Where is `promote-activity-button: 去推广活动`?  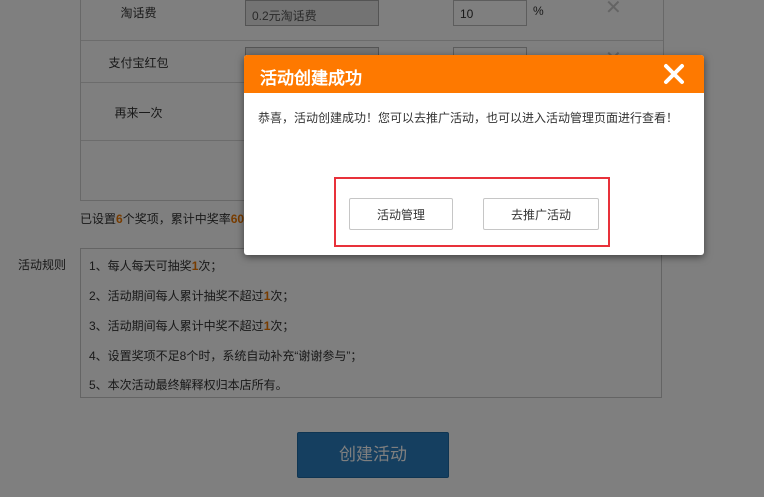
promote-activity-button: 去推广活动 is located at coordinates (541, 214).